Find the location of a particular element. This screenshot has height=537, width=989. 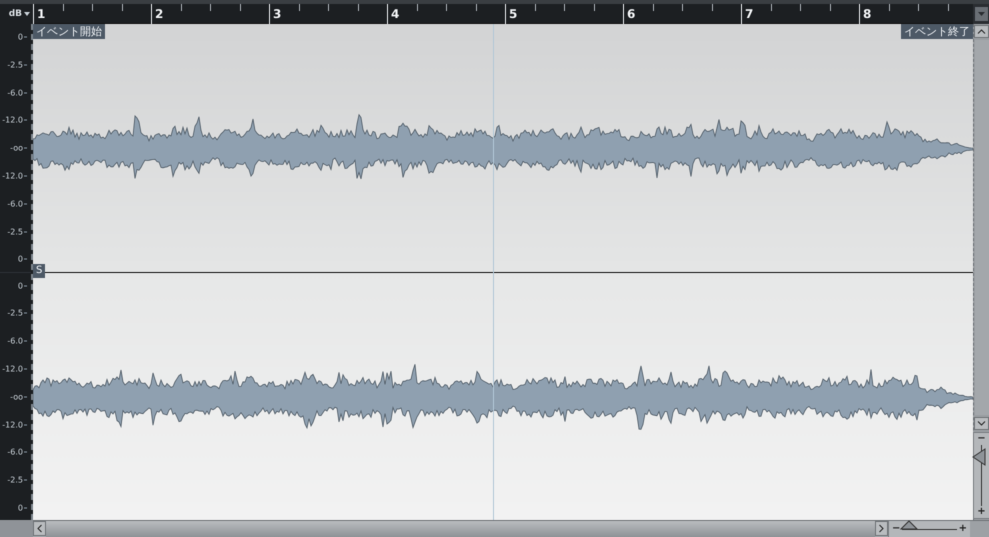

scroll-right-button is located at coordinates (881, 528).